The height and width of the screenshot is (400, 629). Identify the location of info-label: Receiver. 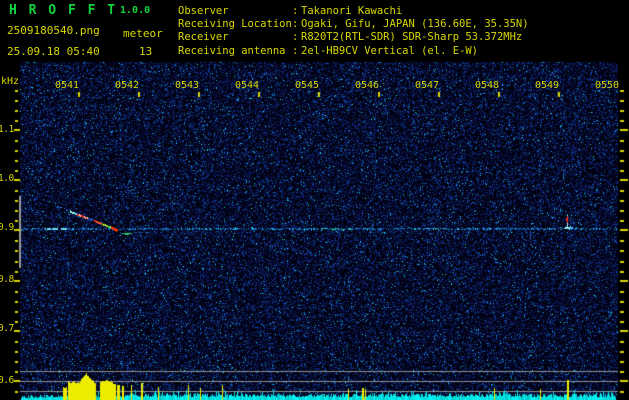
(203, 37).